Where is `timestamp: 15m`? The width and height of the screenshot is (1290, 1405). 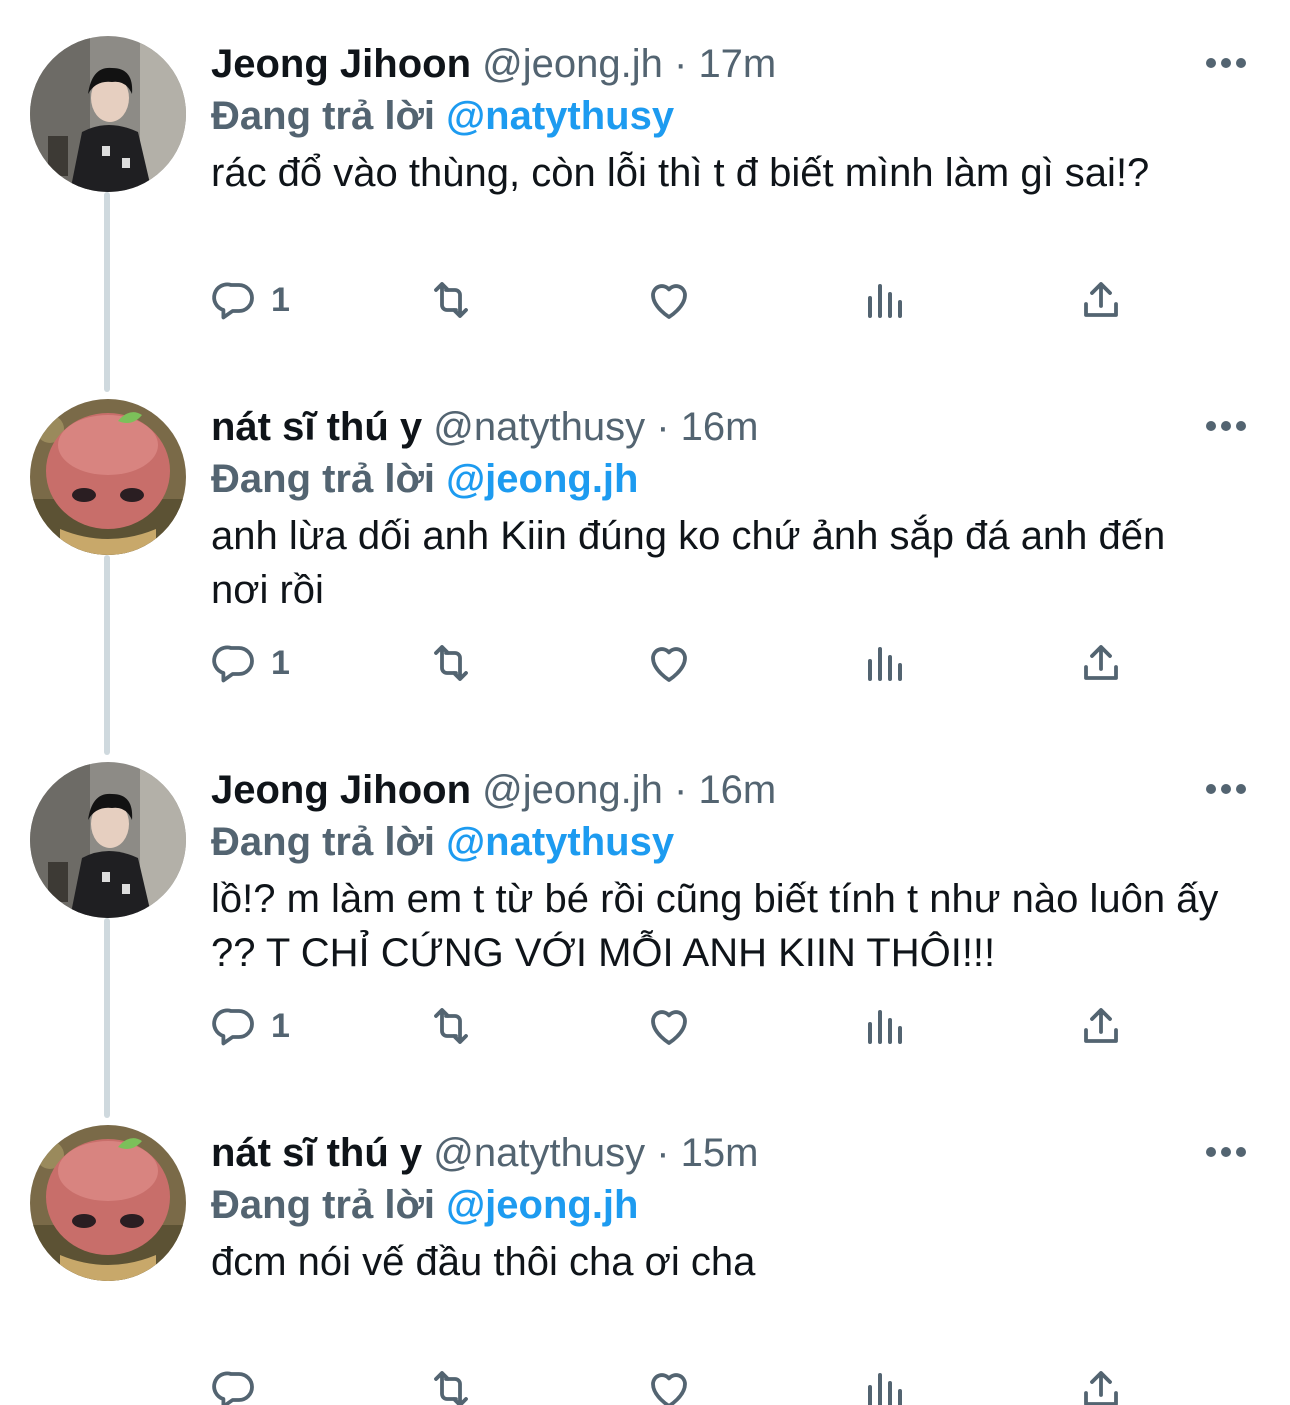 timestamp: 15m is located at coordinates (720, 1153).